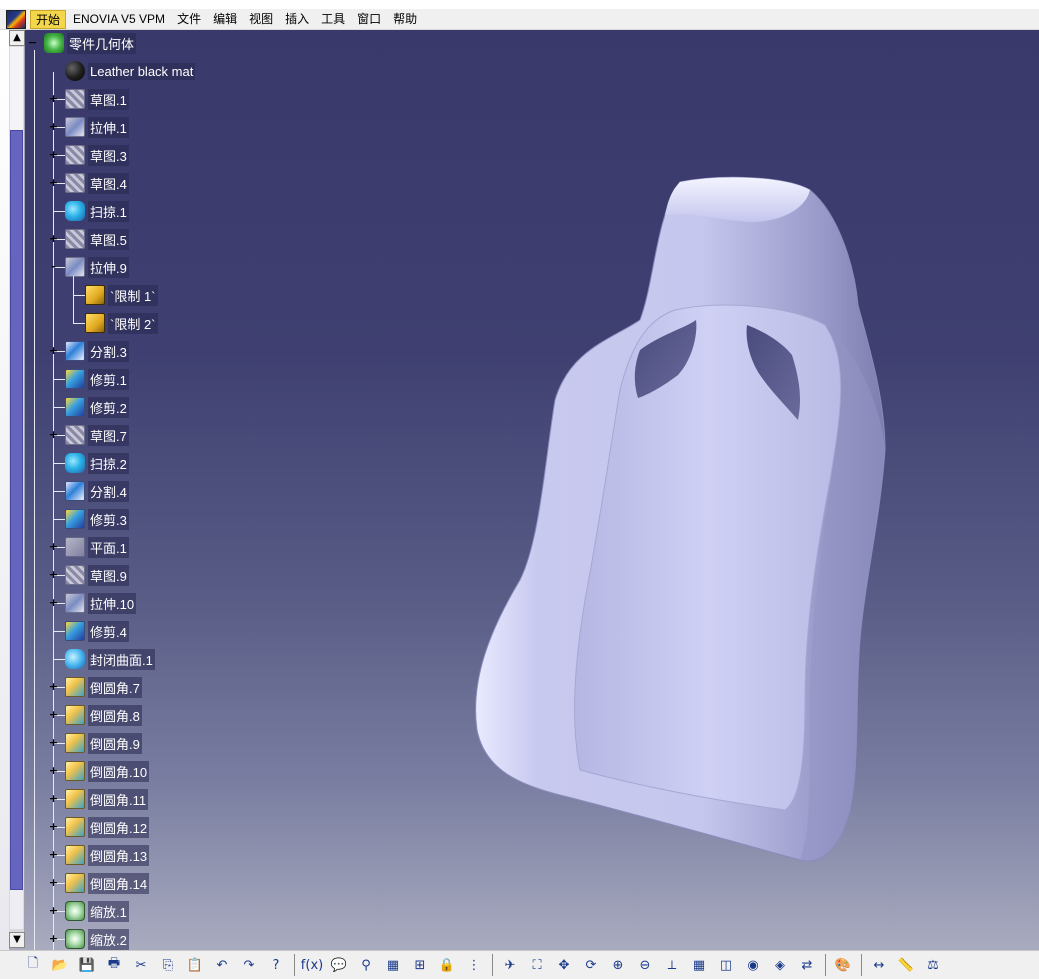 This screenshot has height=979, width=1039. What do you see at coordinates (195, 965) in the screenshot?
I see `paste-icon: 📋` at bounding box center [195, 965].